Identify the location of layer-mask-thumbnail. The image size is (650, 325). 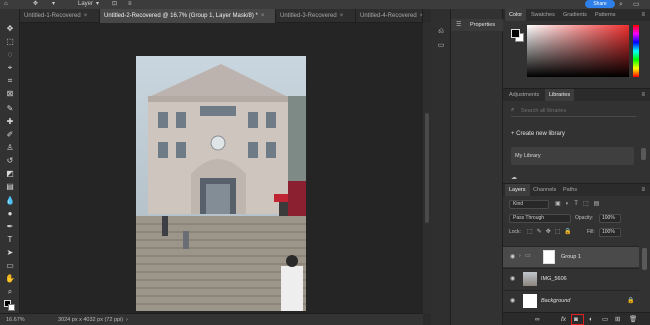
(549, 257).